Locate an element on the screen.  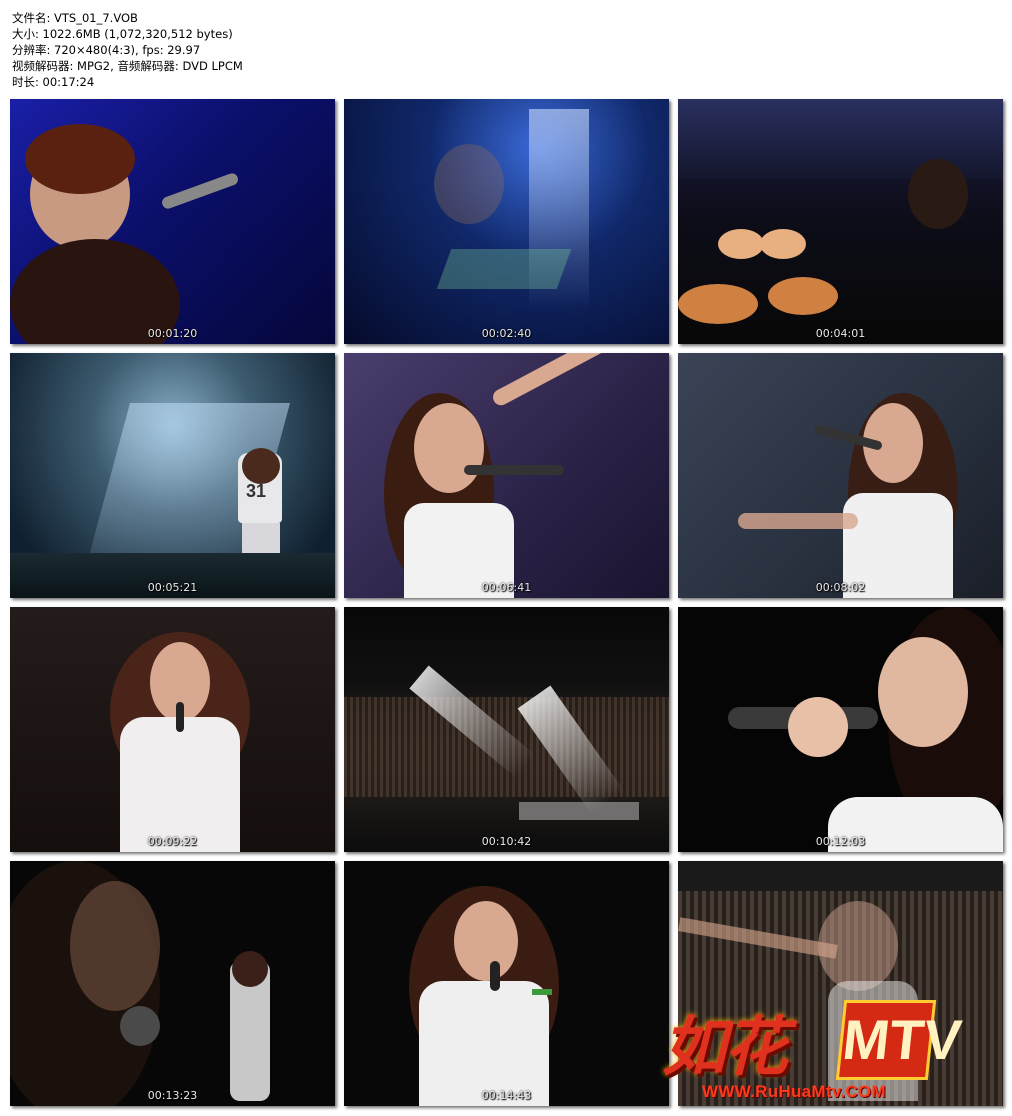
watermark-url: WWW.RuHuaMtv.COM is located at coordinates (794, 1091).